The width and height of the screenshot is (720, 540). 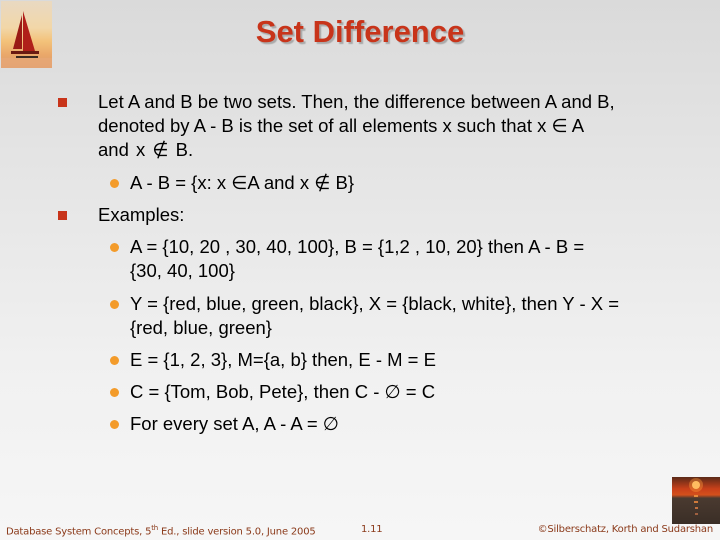 I want to click on example-line: For every set A, A - A = ∅, so click(x=234, y=423).